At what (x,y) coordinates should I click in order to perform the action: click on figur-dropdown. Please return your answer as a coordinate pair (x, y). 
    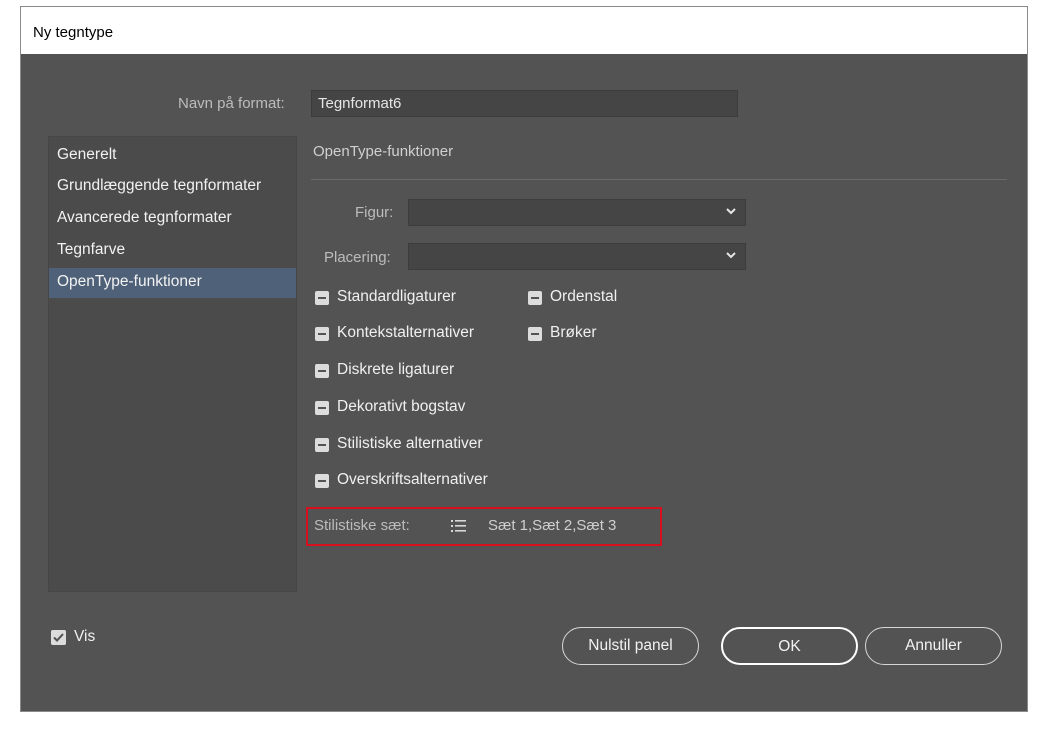
    Looking at the image, I should click on (577, 212).